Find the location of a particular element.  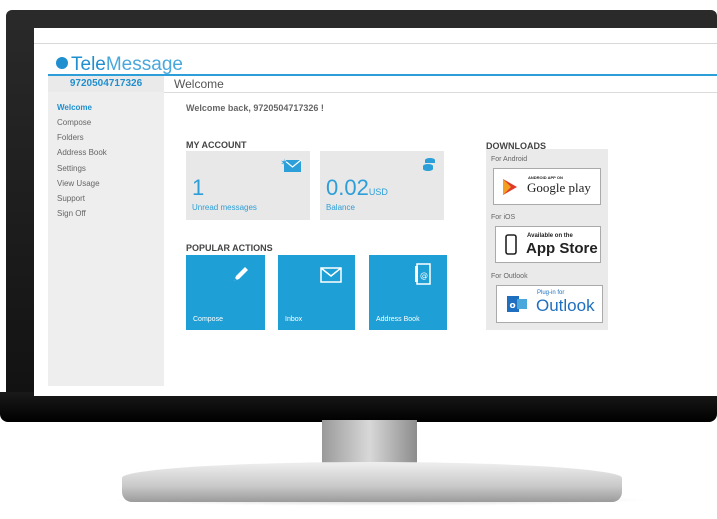

address-book-icon: @ is located at coordinates (423, 274).